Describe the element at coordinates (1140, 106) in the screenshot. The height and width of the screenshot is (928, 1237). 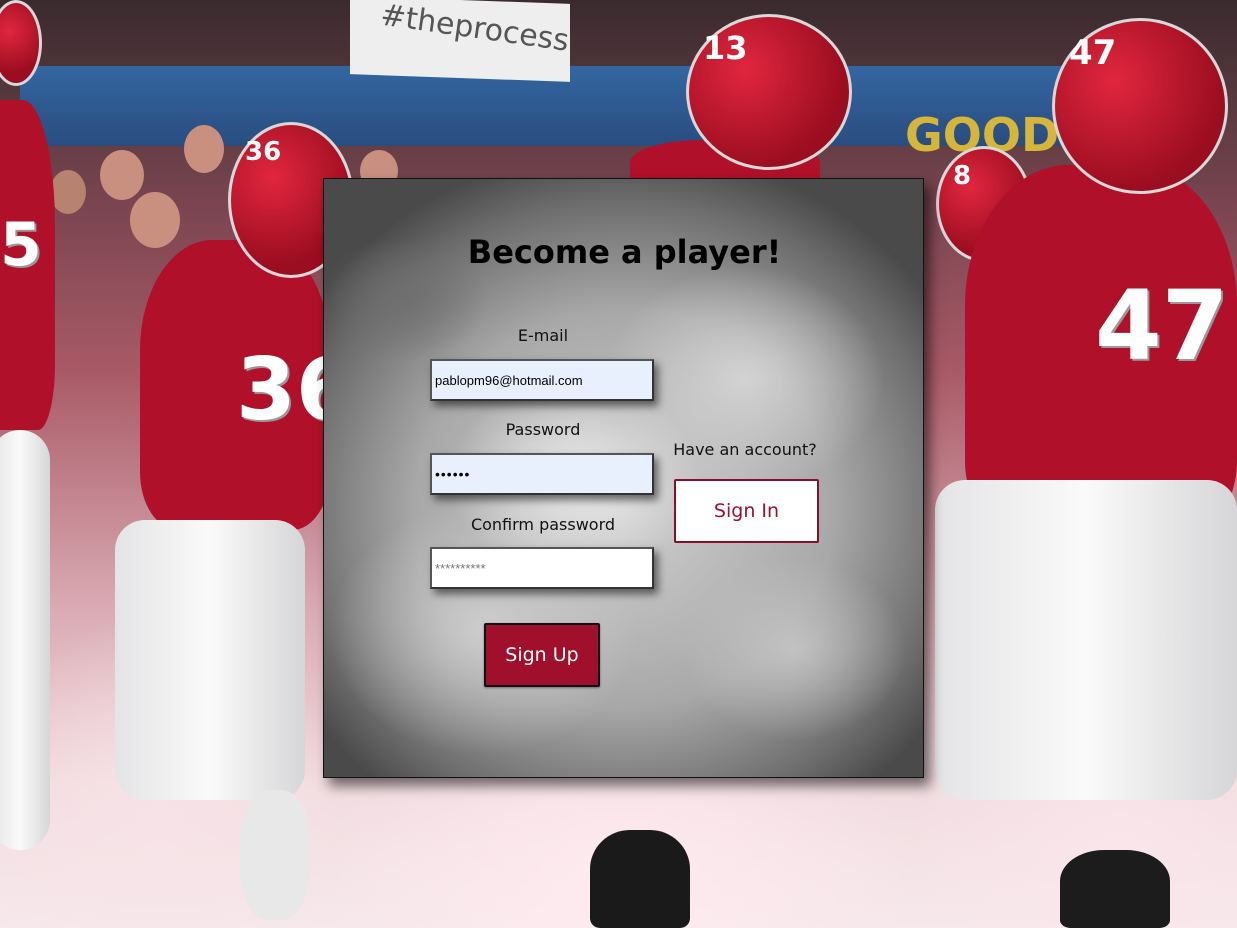
I see `helmet: 47` at that location.